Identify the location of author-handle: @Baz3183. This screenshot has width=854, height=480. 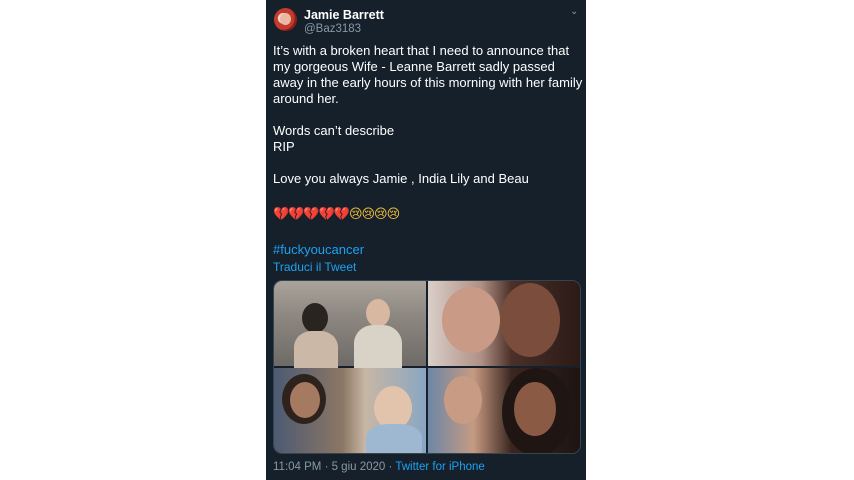
(332, 29).